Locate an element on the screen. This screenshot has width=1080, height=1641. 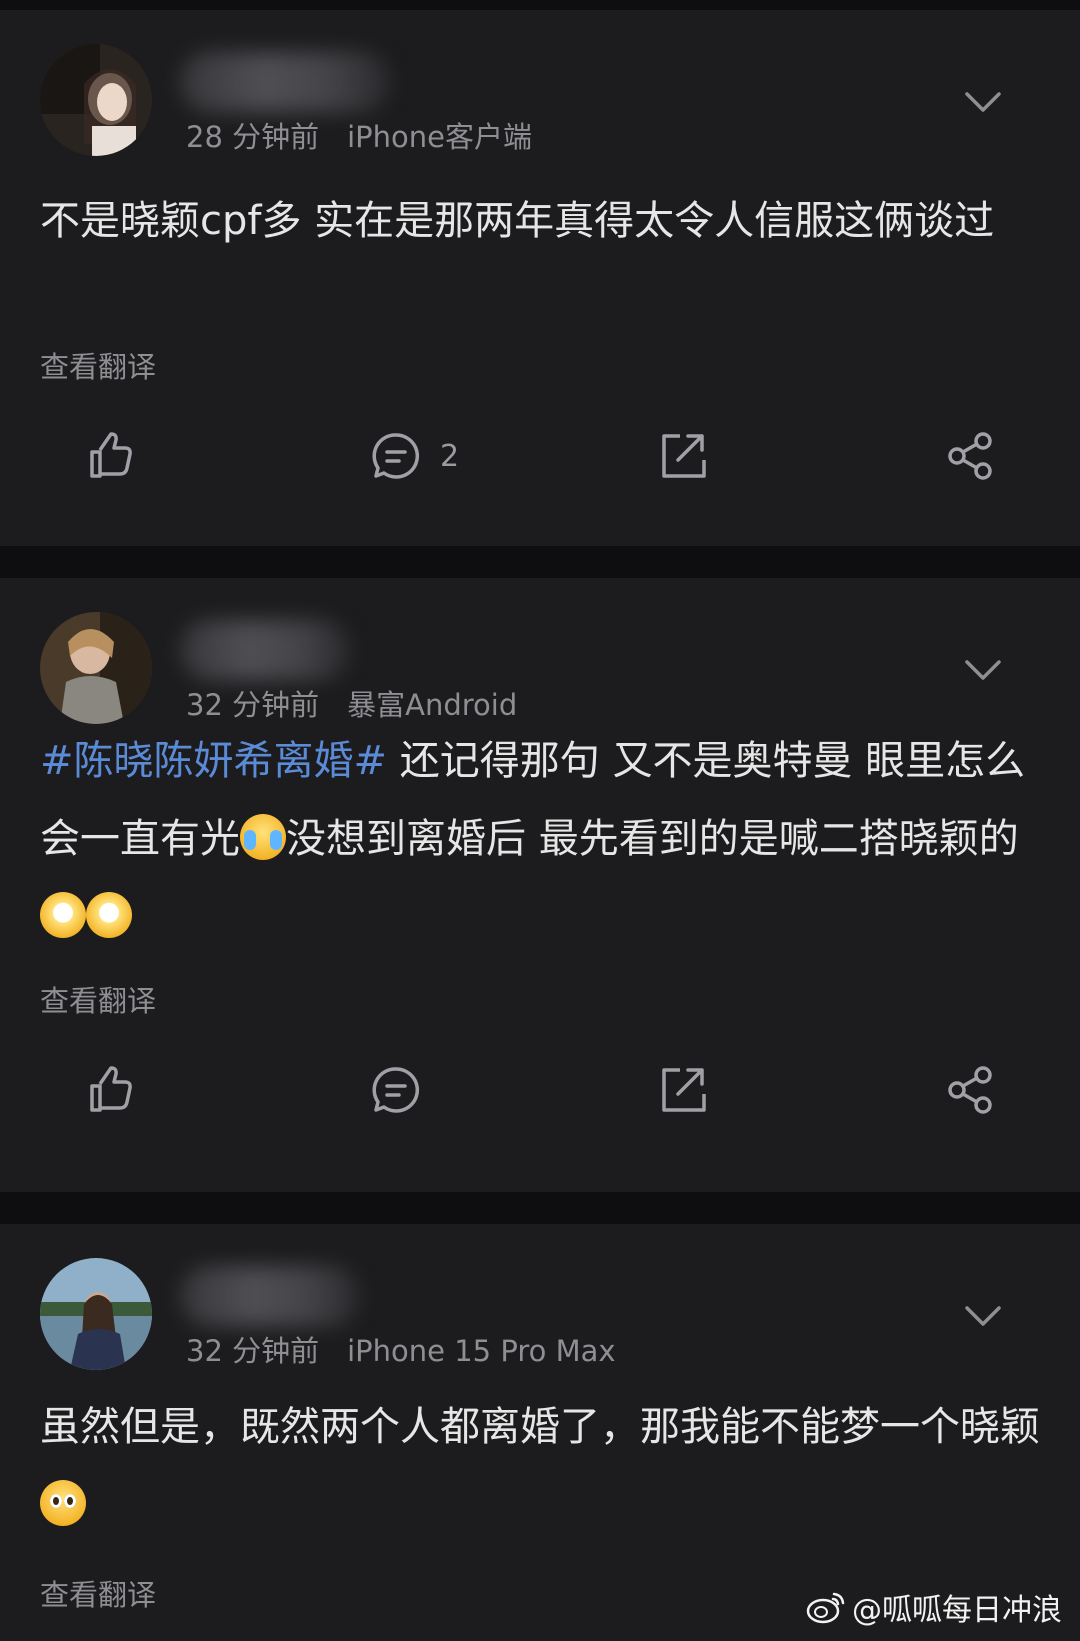
comment-button is located at coordinates (405, 1090).